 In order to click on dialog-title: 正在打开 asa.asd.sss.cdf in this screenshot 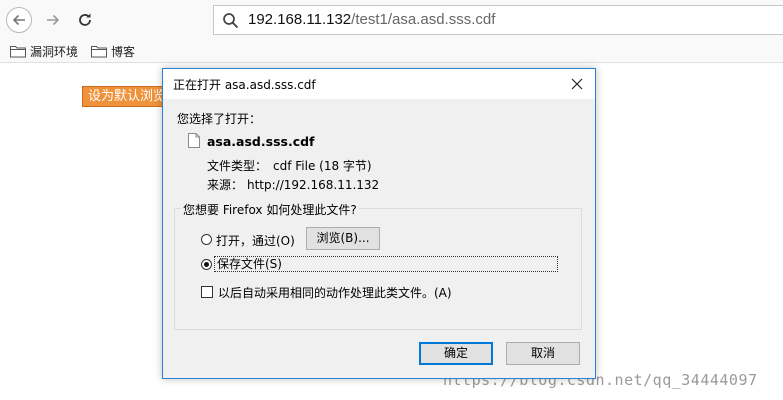, I will do `click(244, 85)`.